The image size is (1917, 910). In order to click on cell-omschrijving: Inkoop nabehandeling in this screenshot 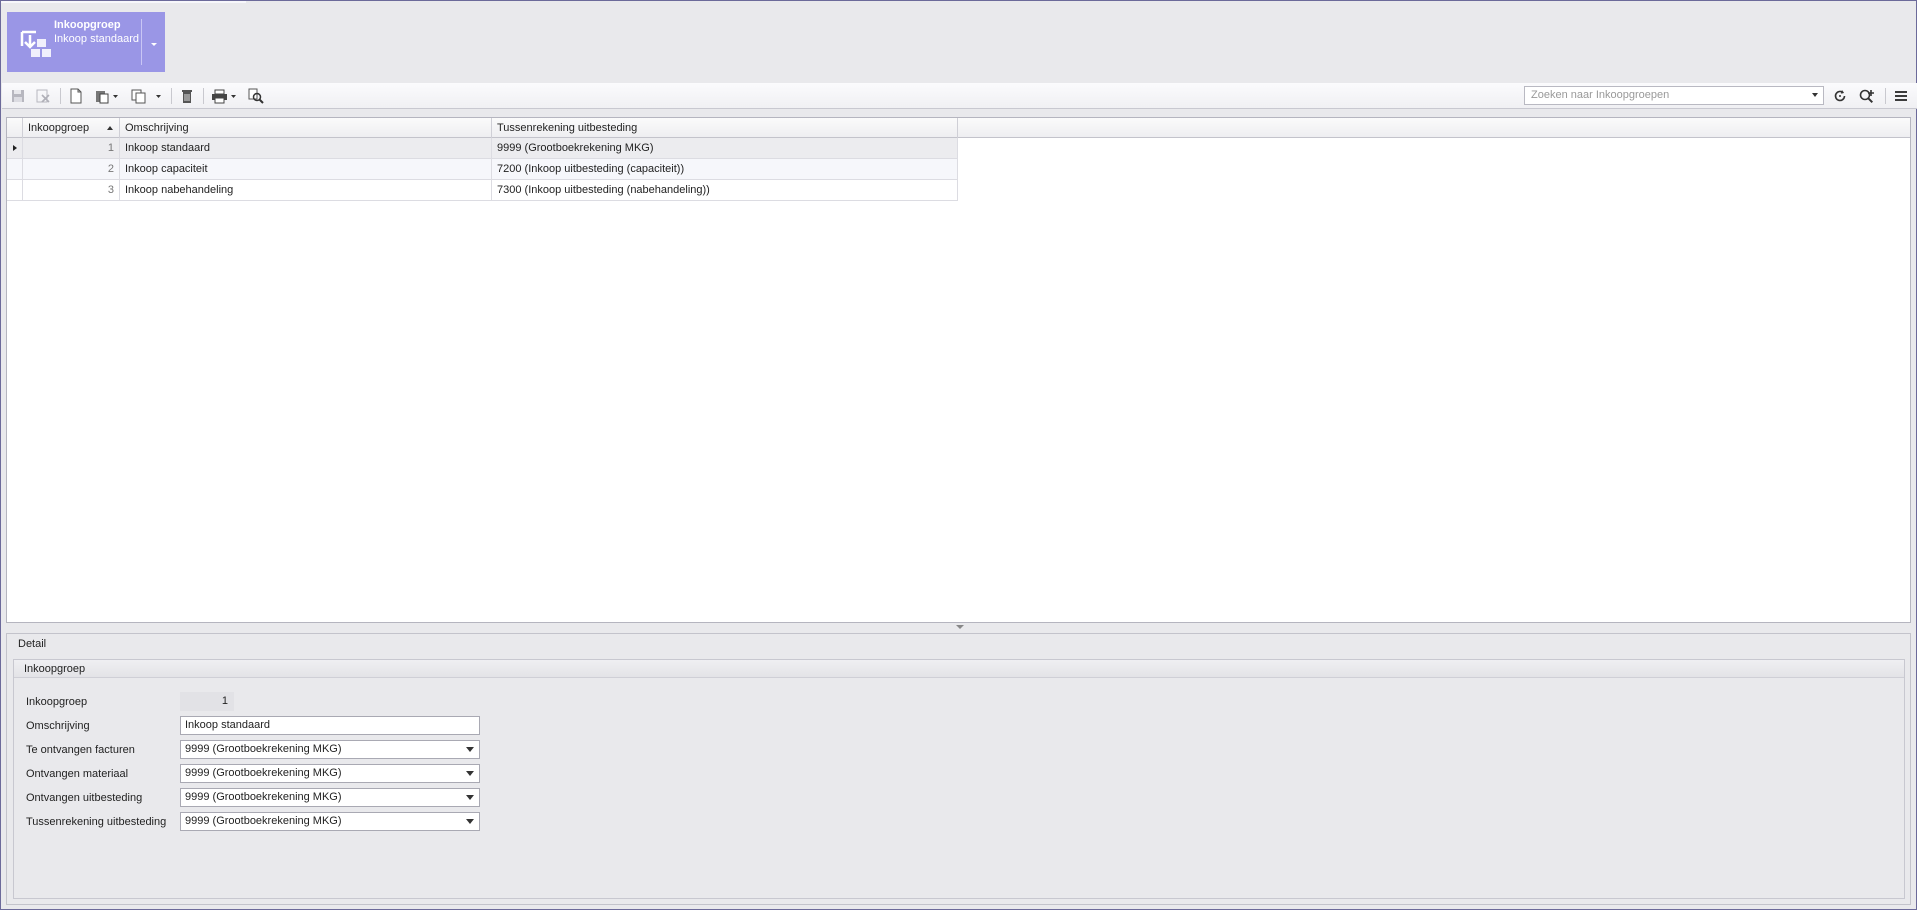, I will do `click(306, 190)`.